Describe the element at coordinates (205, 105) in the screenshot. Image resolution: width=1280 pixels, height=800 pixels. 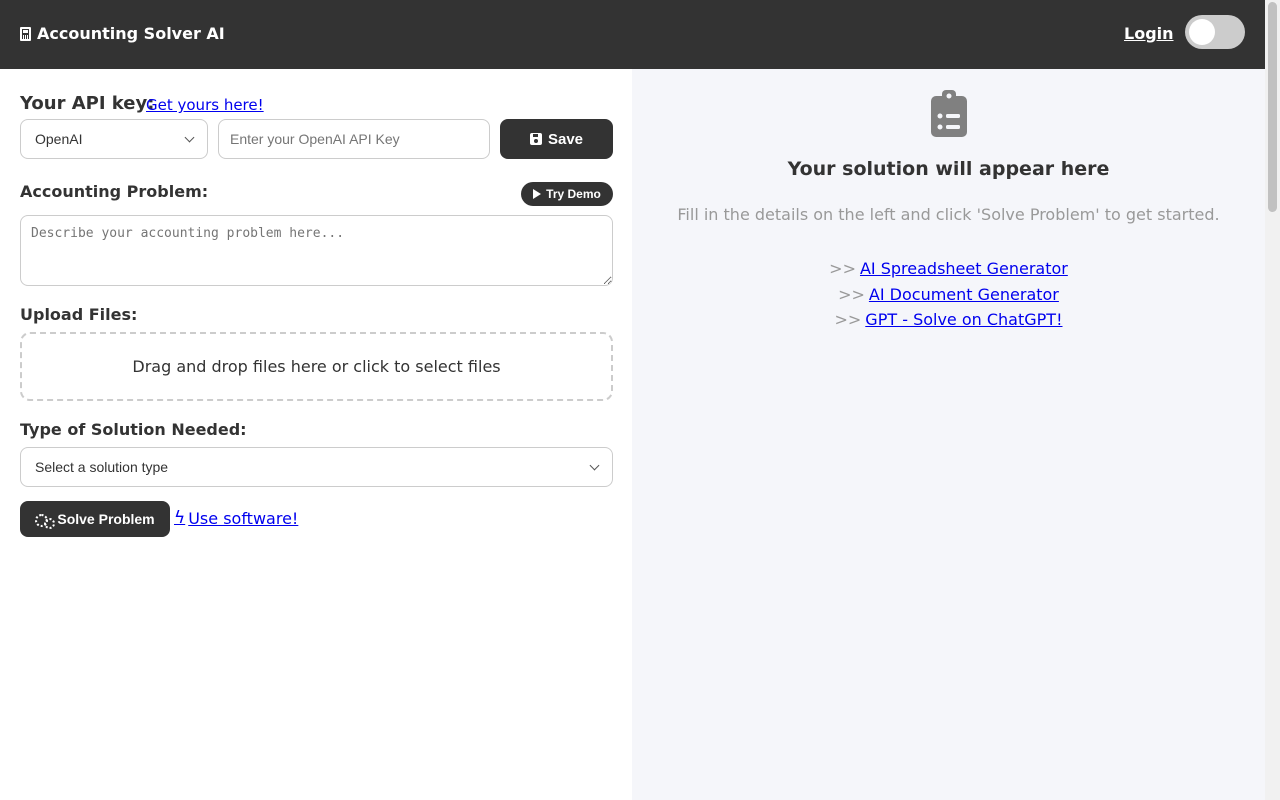
I see `get-api-key-link: Get yours here!` at that location.